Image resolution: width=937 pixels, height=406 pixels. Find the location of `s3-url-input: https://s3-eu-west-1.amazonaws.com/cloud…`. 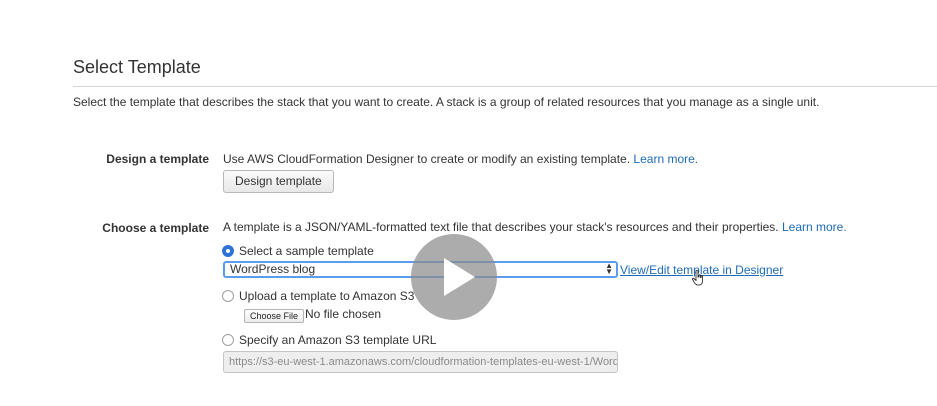

s3-url-input: https://s3-eu-west-1.amazonaws.com/cloud… is located at coordinates (420, 362).